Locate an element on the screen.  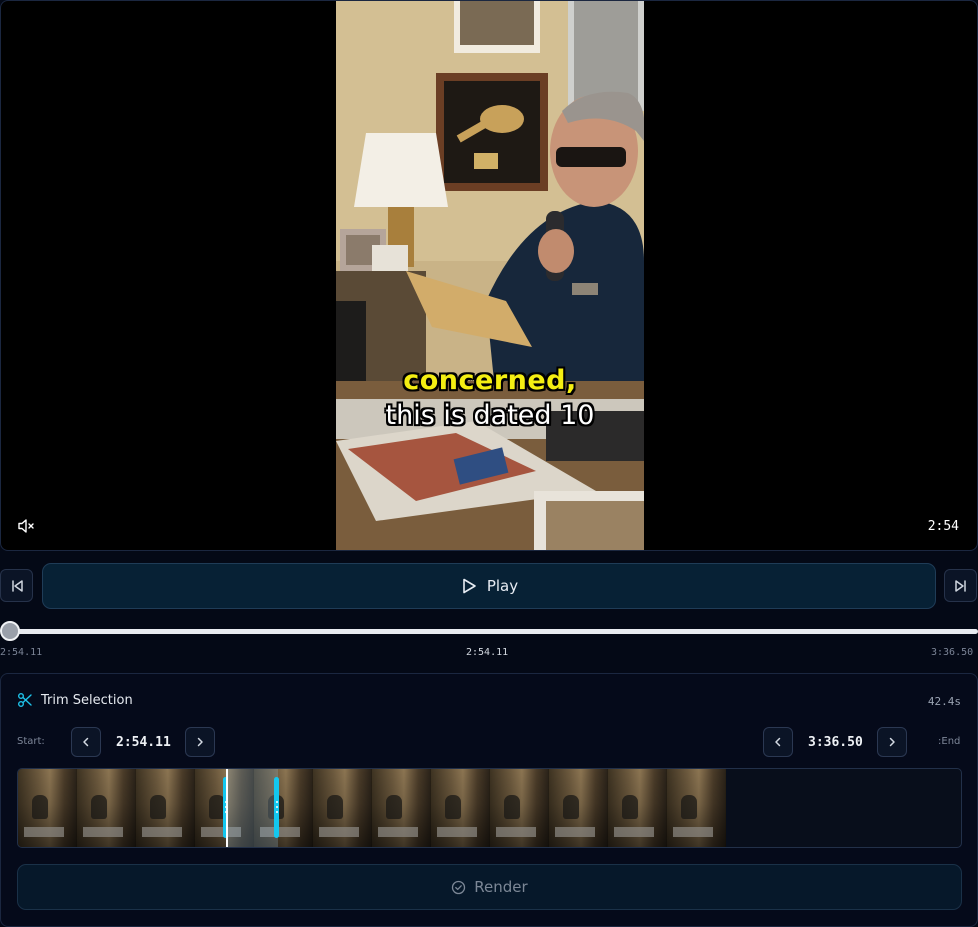
play-button: Play is located at coordinates (489, 586).